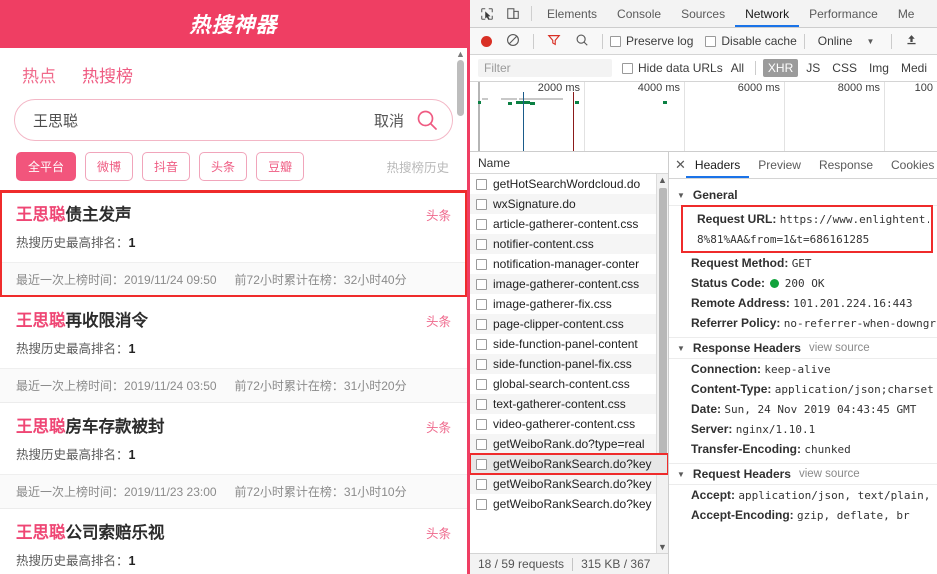  Describe the element at coordinates (846, 165) in the screenshot. I see `tab-response: Response` at that location.